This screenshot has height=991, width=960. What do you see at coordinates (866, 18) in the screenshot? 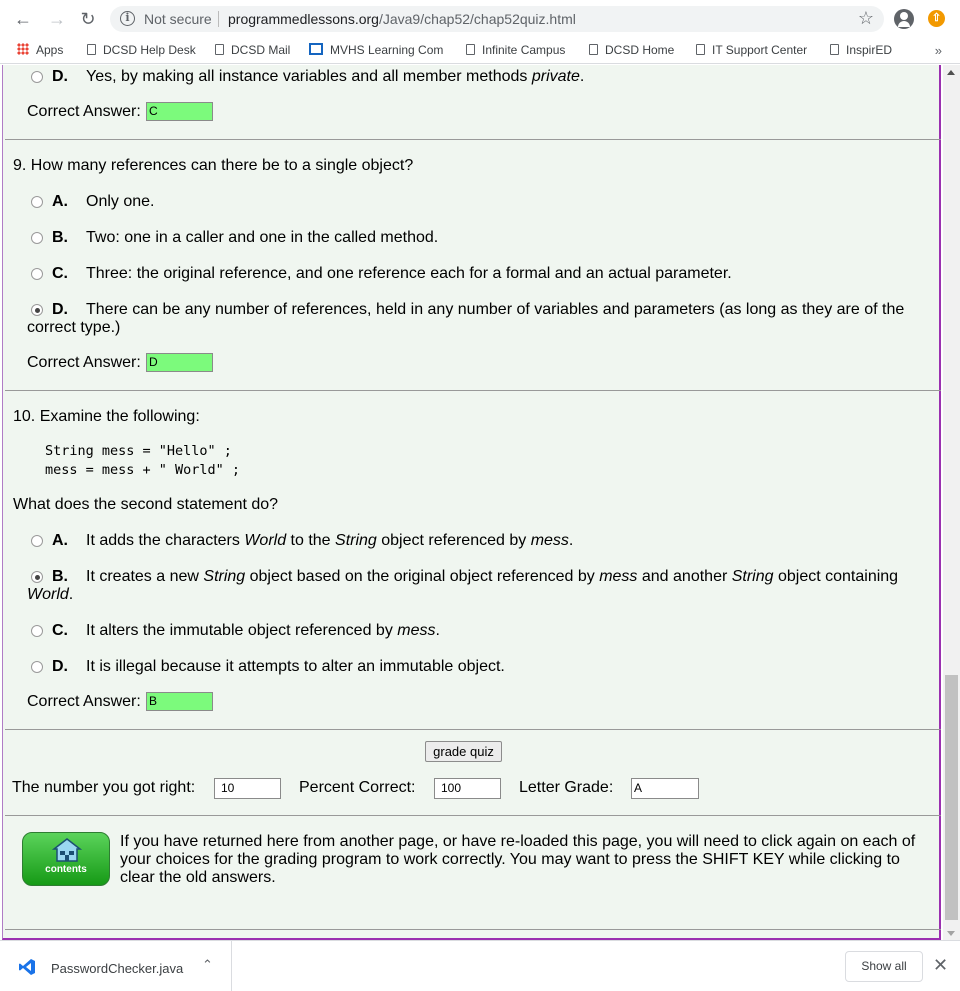
I see `bookmark-star-icon: ☆` at bounding box center [866, 18].